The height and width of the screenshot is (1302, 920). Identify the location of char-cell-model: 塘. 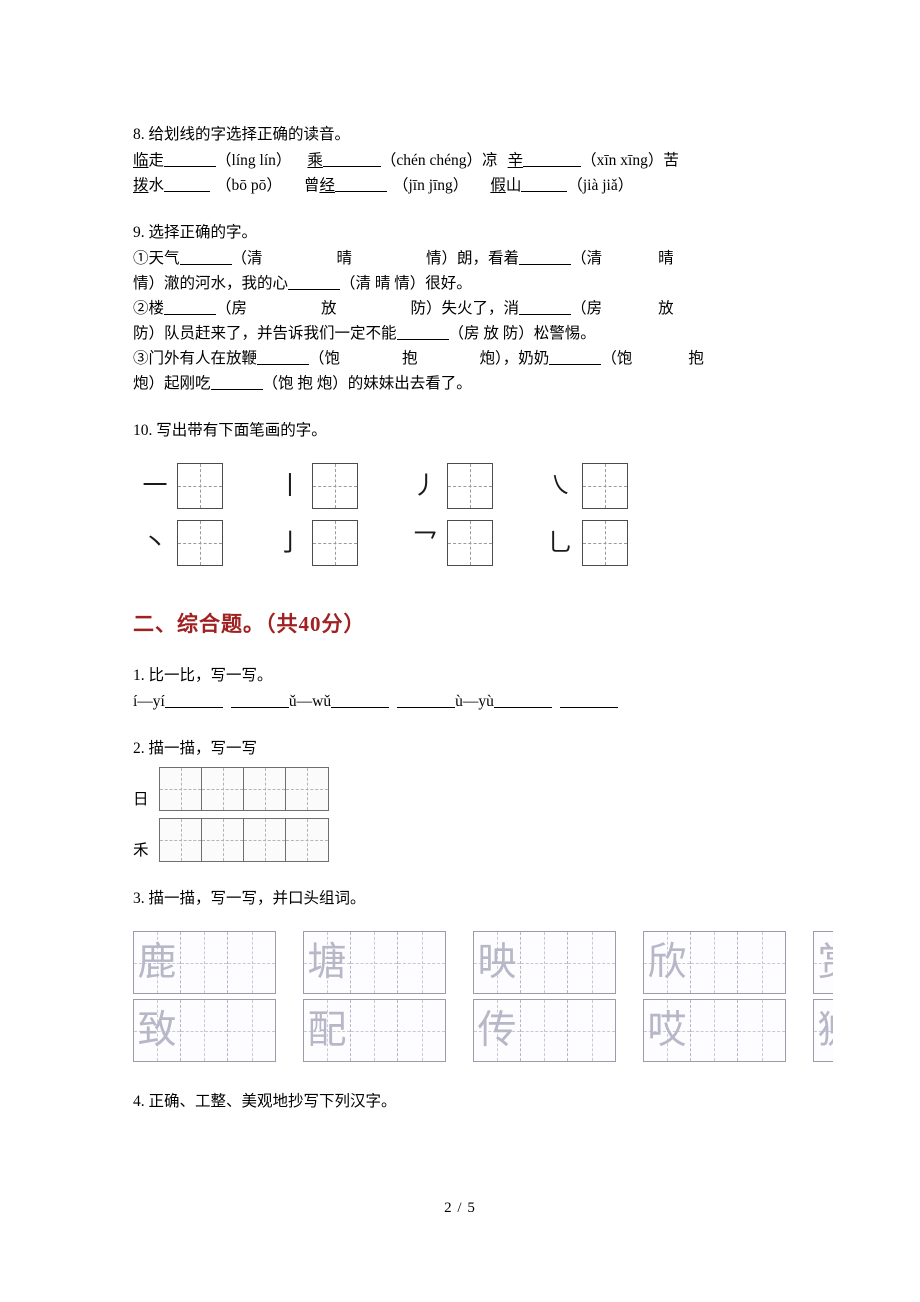
(327, 962).